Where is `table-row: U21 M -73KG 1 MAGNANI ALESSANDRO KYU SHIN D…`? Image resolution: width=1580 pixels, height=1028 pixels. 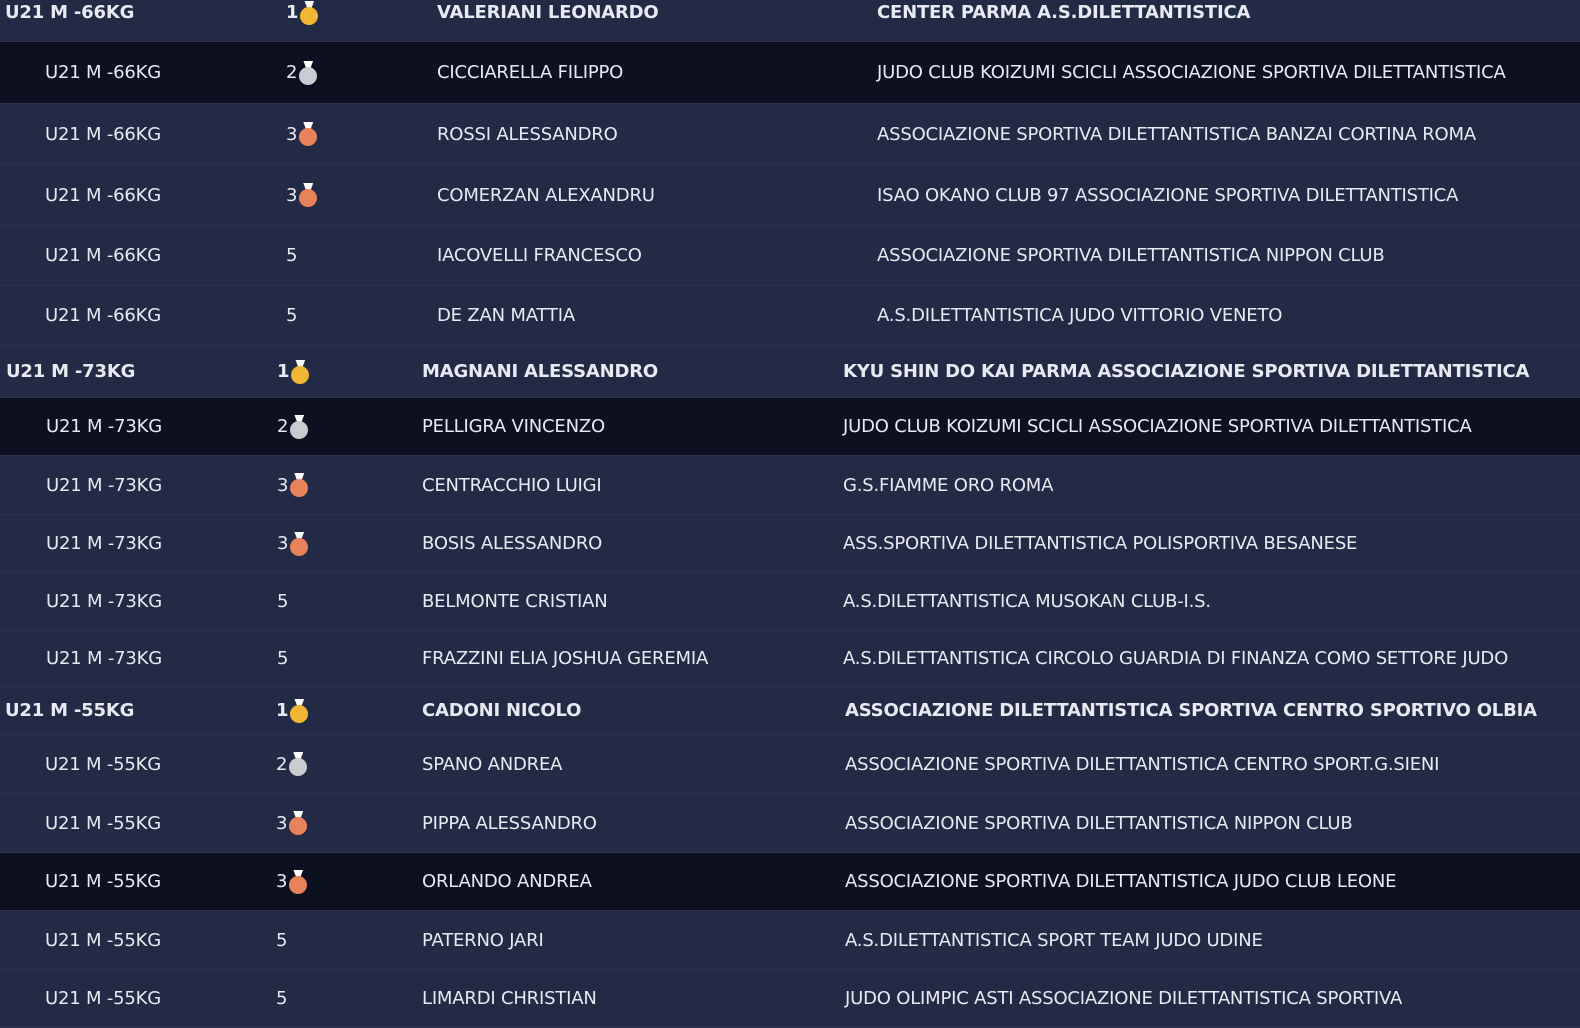 table-row: U21 M -73KG 1 MAGNANI ALESSANDRO KYU SHIN D… is located at coordinates (790, 372).